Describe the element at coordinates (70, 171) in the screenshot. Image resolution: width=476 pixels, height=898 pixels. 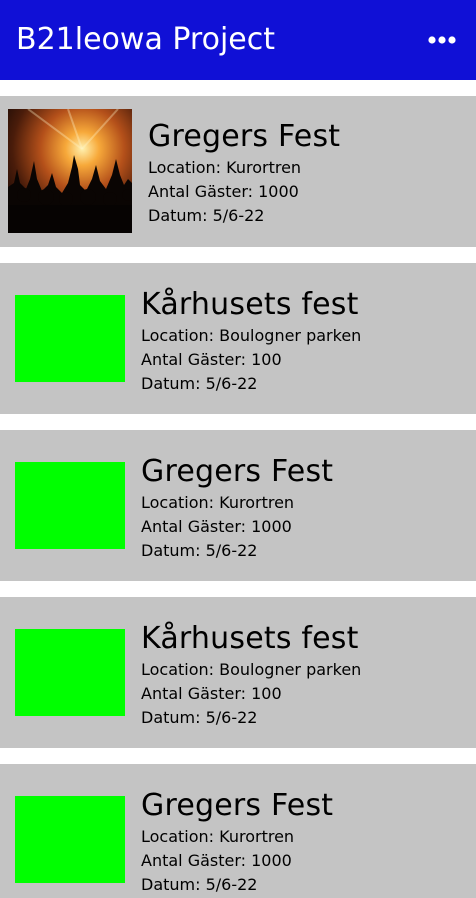
I see `event-image-concert` at that location.